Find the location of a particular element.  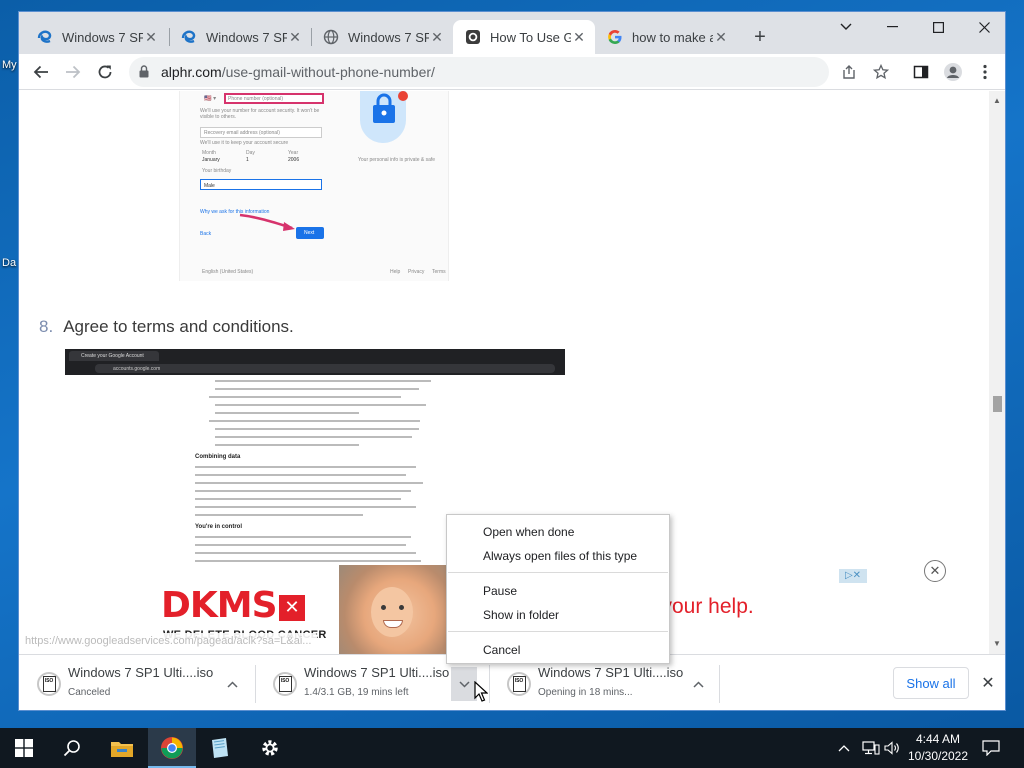

network-icon is located at coordinates (871, 748).